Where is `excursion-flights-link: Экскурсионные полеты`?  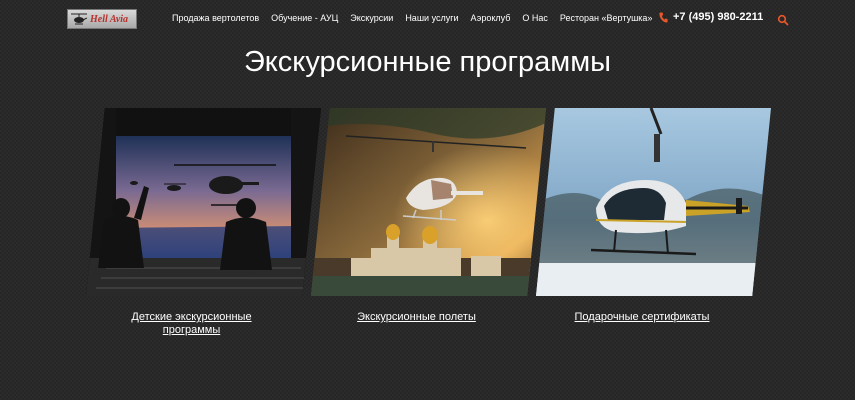
excursion-flights-link: Экскурсионные полеты is located at coordinates (416, 317).